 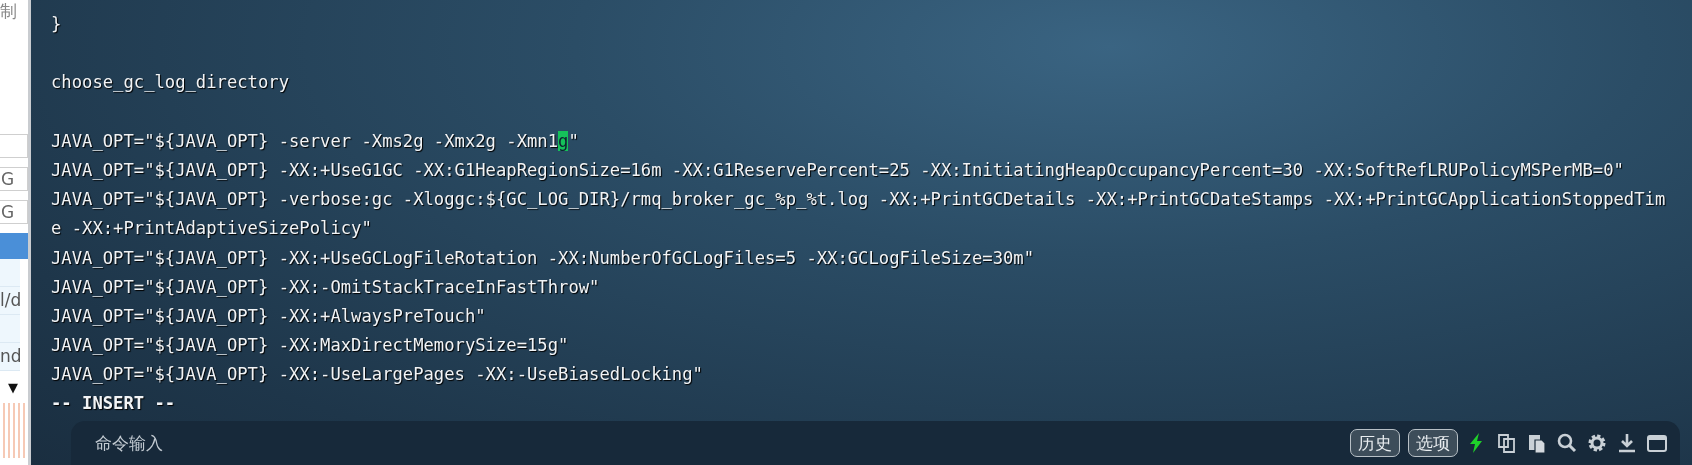 What do you see at coordinates (859, 200) in the screenshot?
I see `code-line: JAVA_OPT="${JAVA_OPT} -verbose:gc -Xloggc:${GC_LOG_DIR}/rmq_broker_gc_%p_%t.log -XX:+PrintGCDetails -XX:+PrintGCDateStamps -XX:+PrintGCApplicationStoppedTim` at bounding box center [859, 200].